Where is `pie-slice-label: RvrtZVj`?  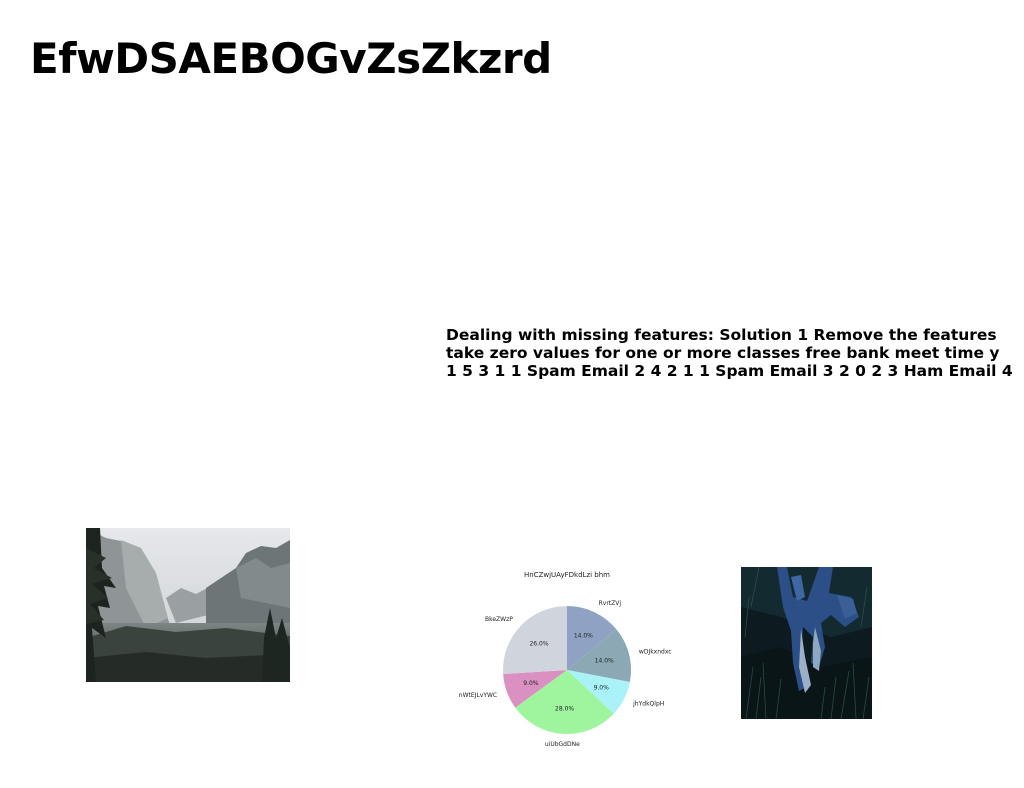
pie-slice-label: RvrtZVj is located at coordinates (610, 603).